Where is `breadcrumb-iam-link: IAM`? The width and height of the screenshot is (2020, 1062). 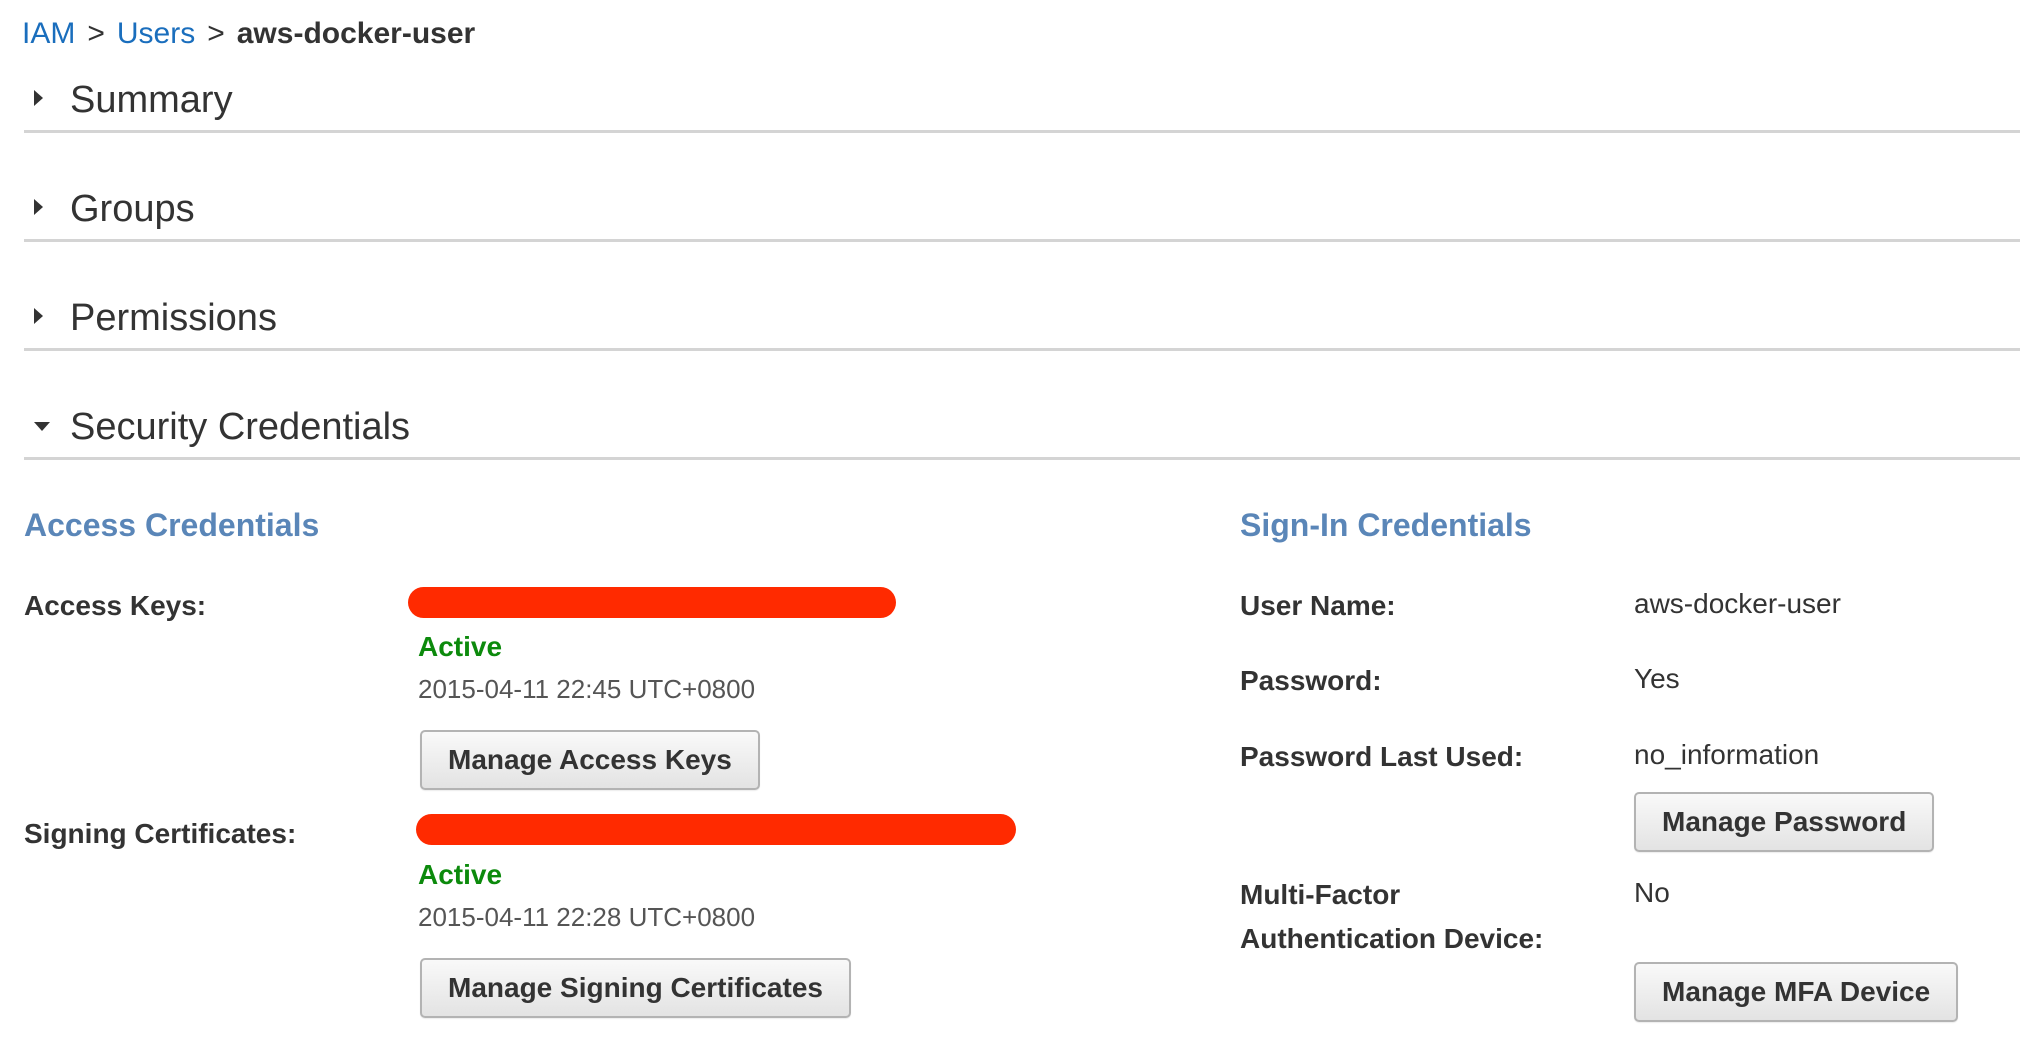
breadcrumb-iam-link: IAM is located at coordinates (48, 33).